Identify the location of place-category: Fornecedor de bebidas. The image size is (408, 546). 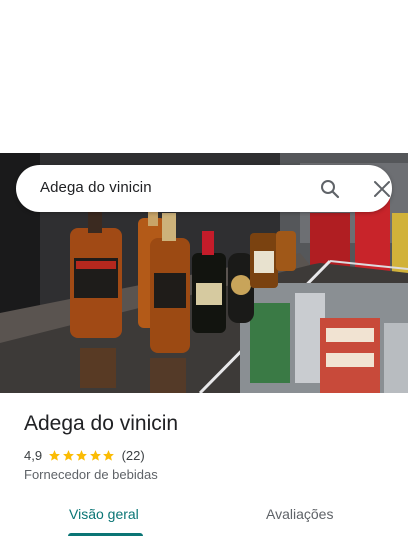
(91, 474).